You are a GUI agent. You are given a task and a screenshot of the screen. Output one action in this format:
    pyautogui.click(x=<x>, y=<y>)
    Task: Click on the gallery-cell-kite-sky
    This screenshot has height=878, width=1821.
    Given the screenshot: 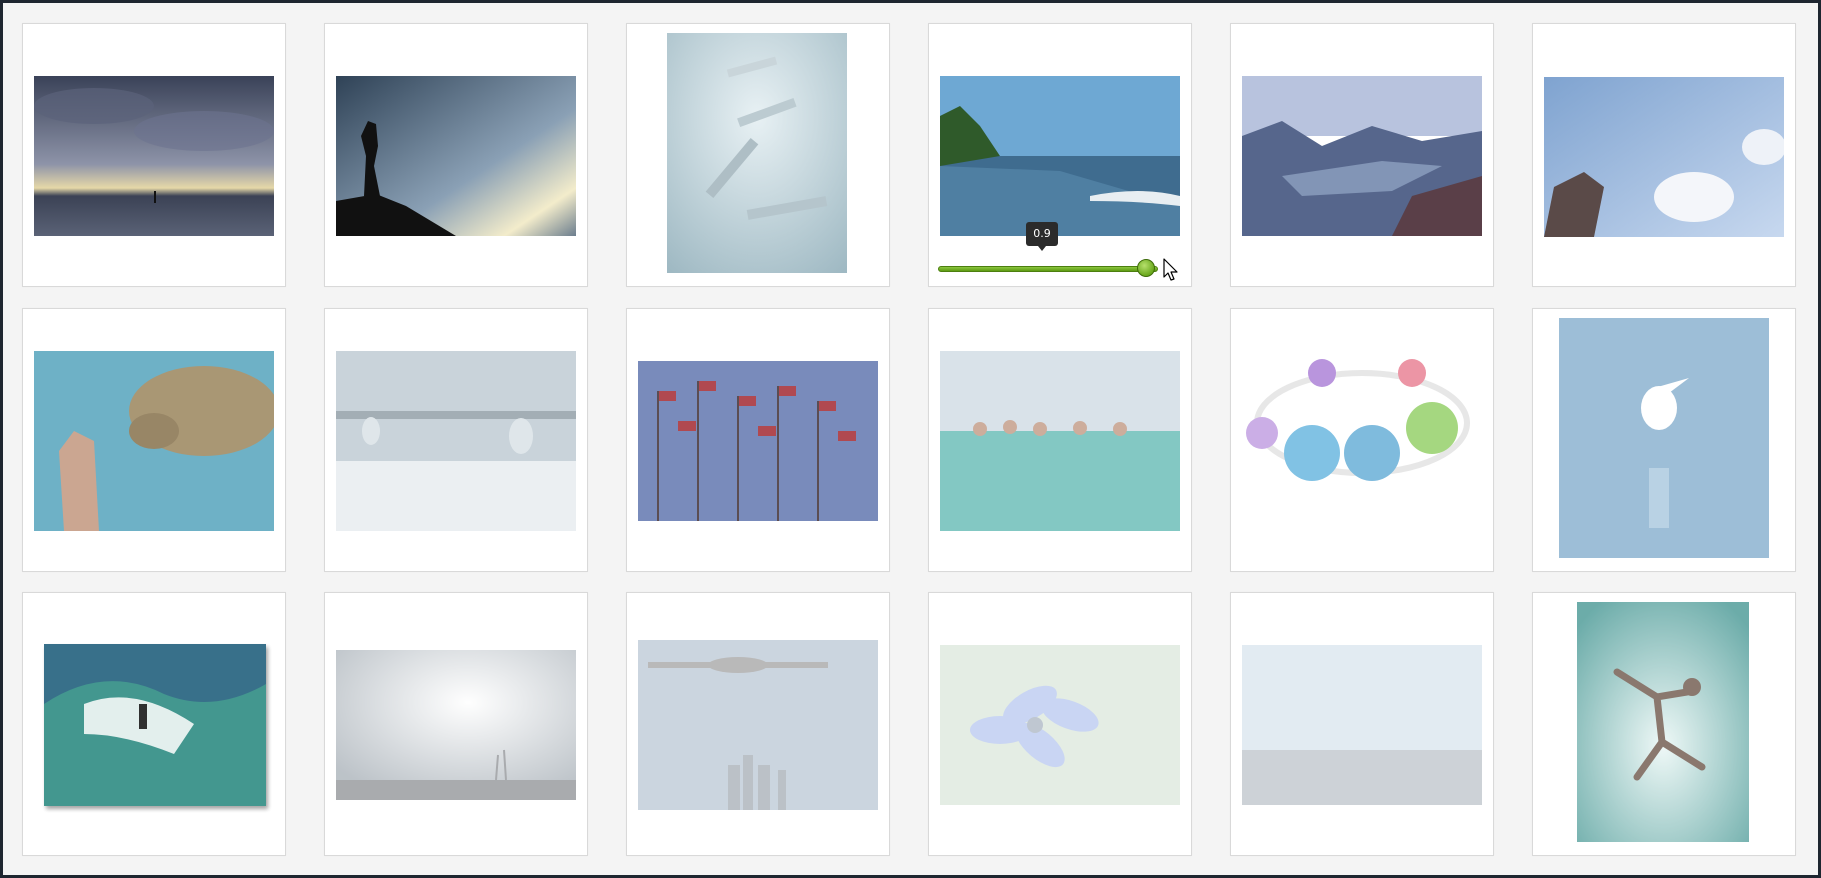 What is the action you would take?
    pyautogui.click(x=1664, y=155)
    